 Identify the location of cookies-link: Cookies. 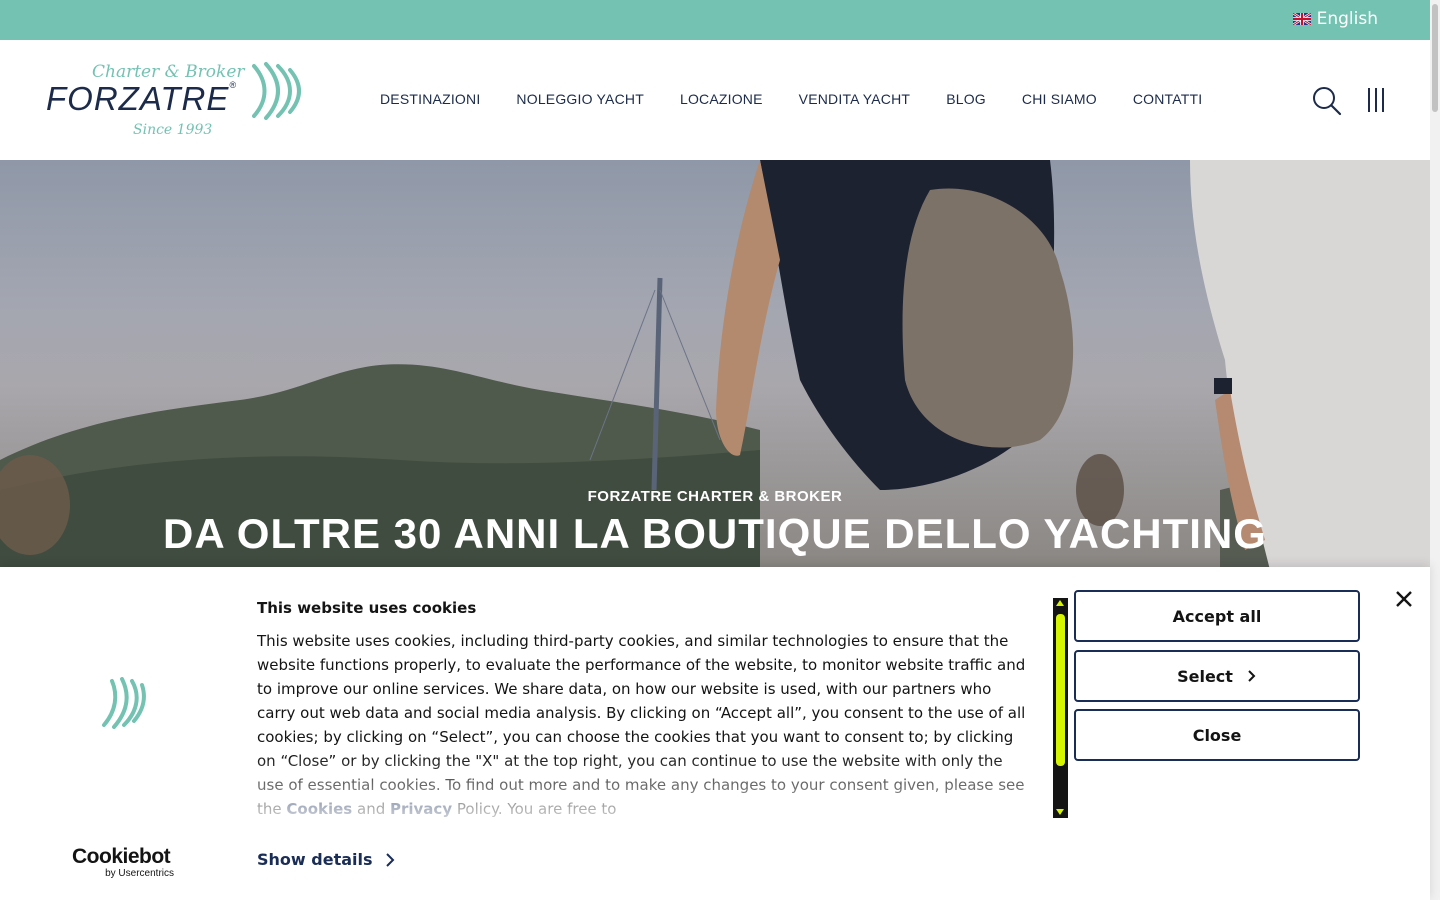
(319, 809).